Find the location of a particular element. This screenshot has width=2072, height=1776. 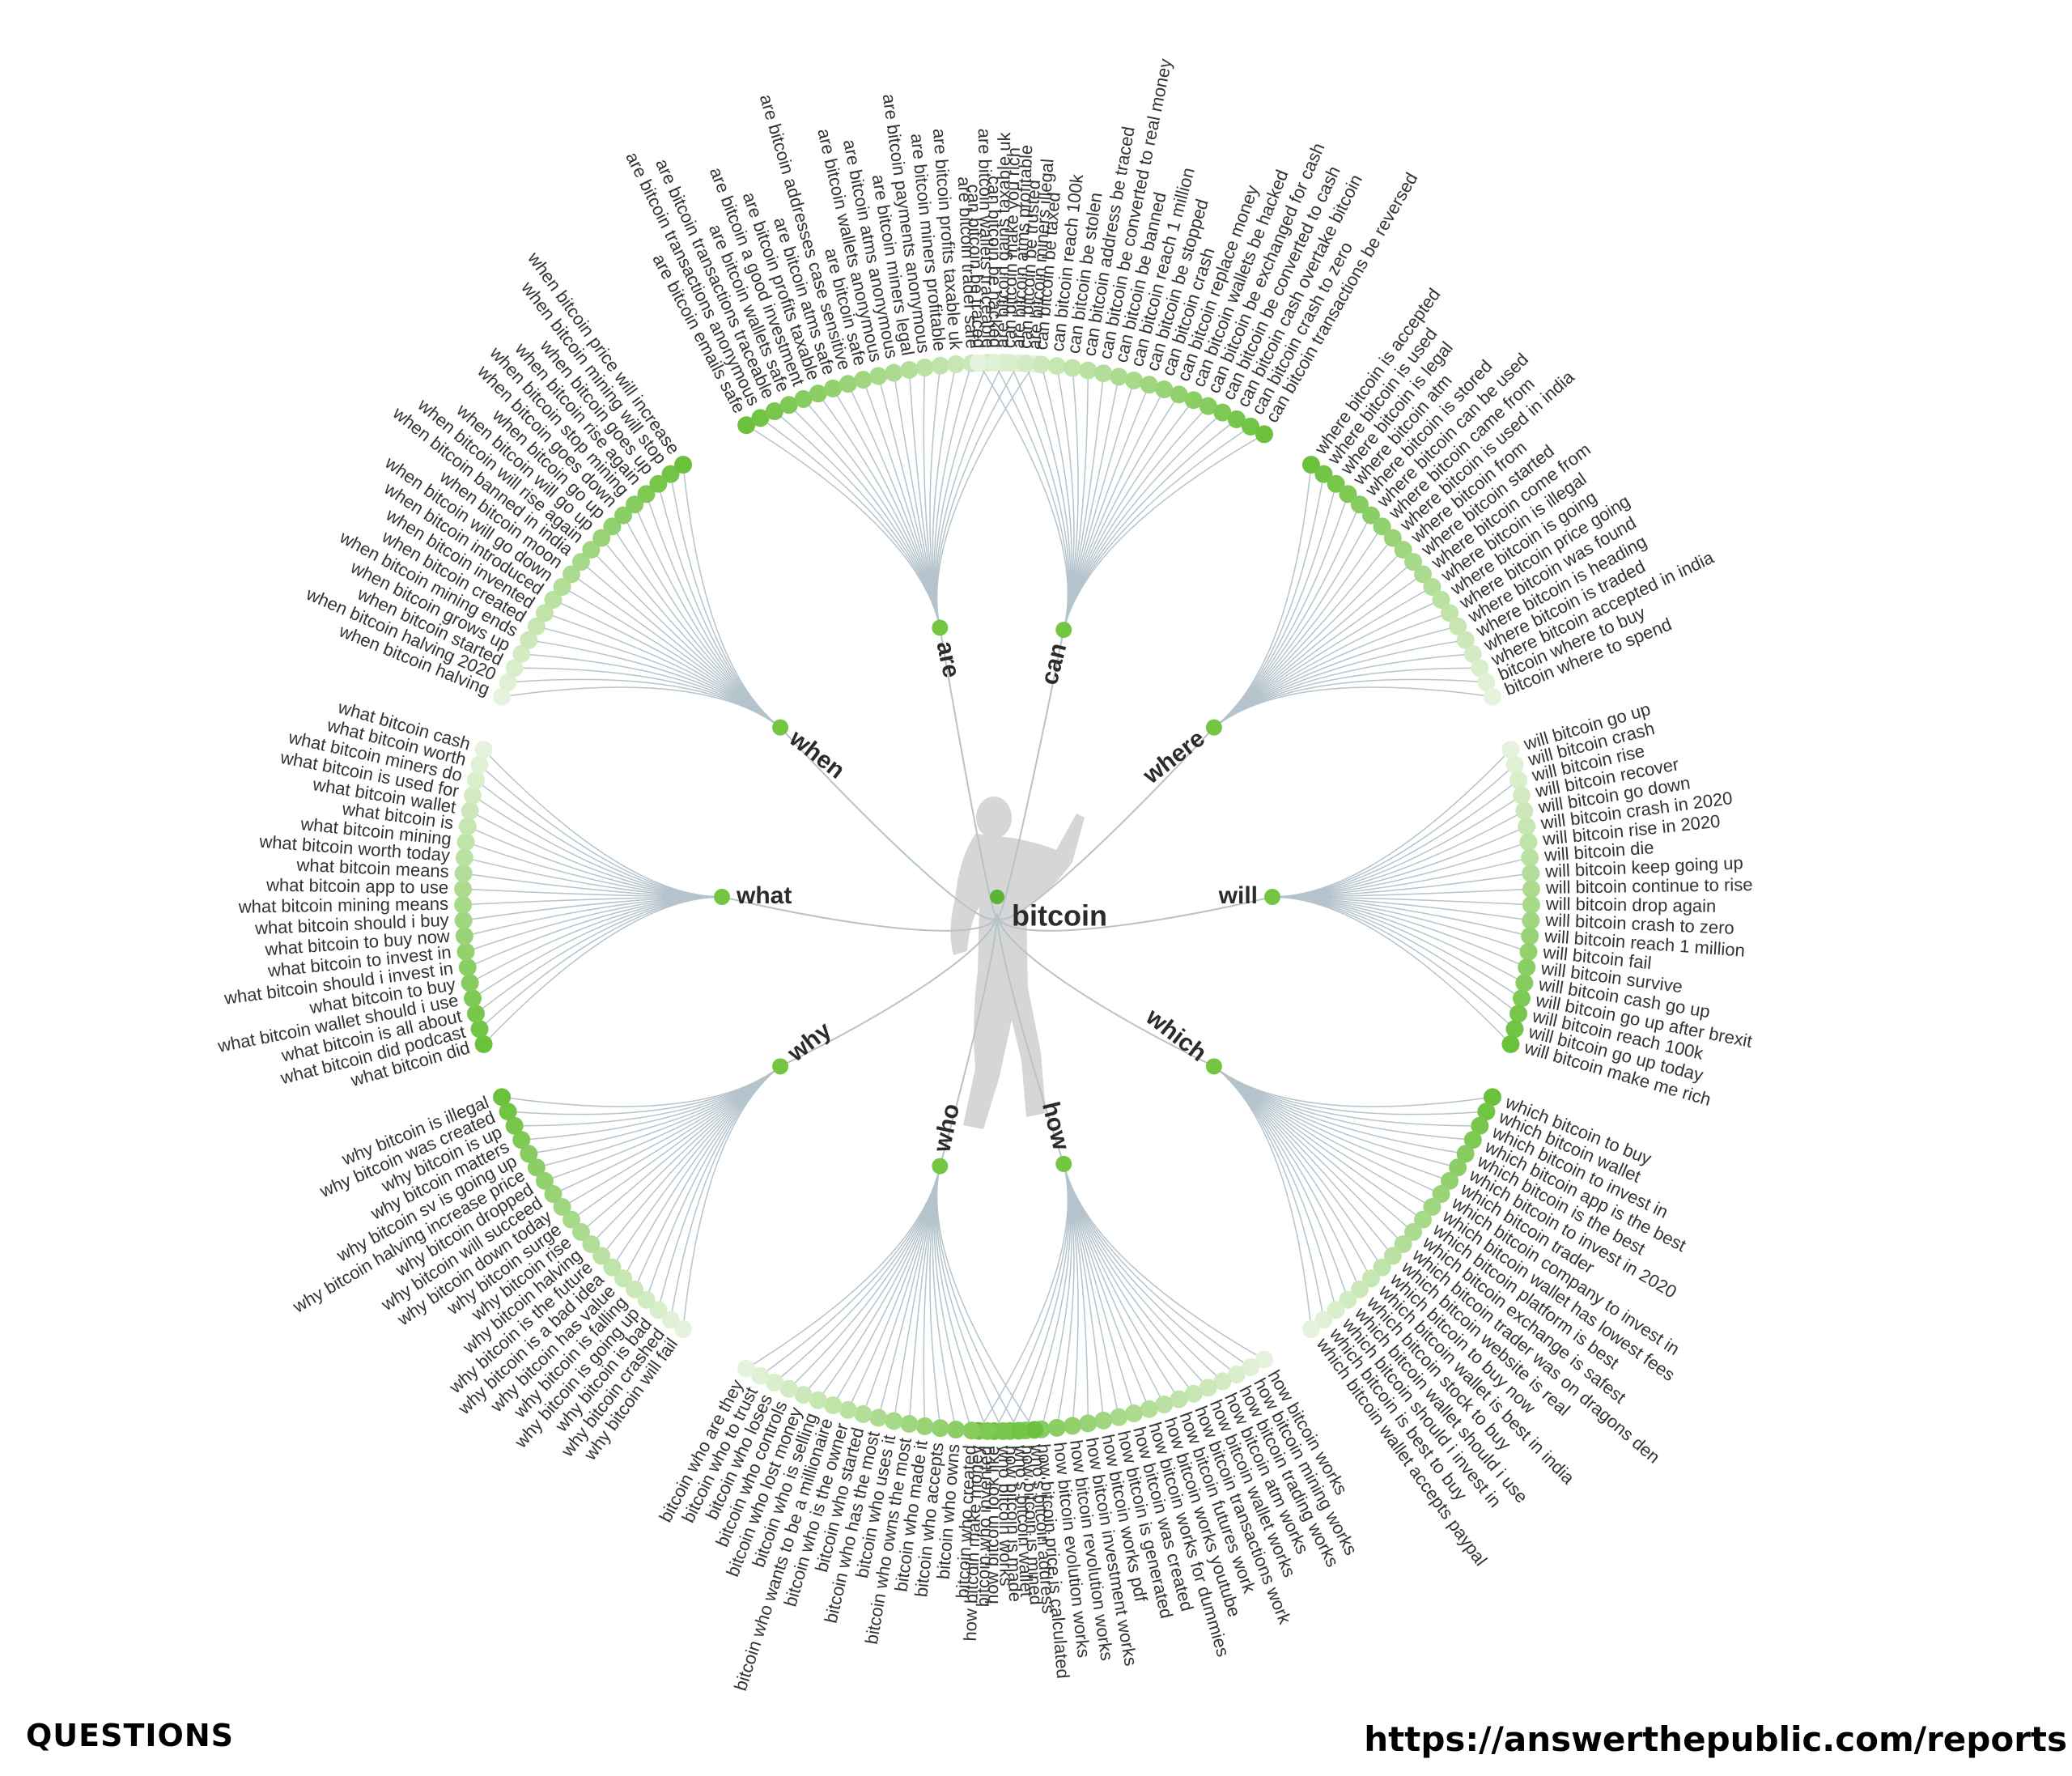

root-node is located at coordinates (997, 897).